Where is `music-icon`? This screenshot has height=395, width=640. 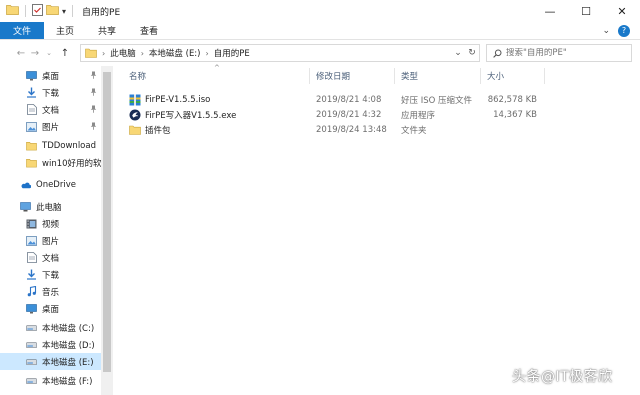 music-icon is located at coordinates (31, 291).